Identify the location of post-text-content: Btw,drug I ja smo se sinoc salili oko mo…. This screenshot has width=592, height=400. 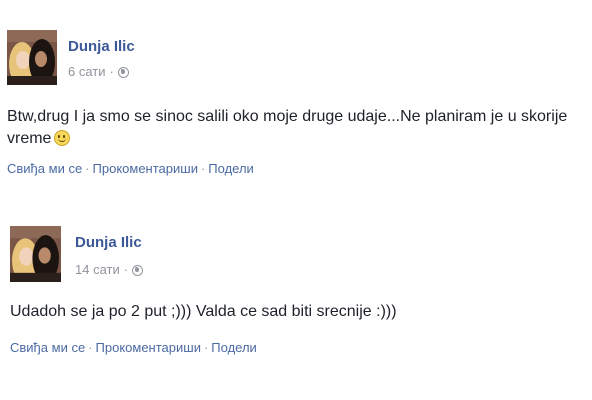
(287, 127).